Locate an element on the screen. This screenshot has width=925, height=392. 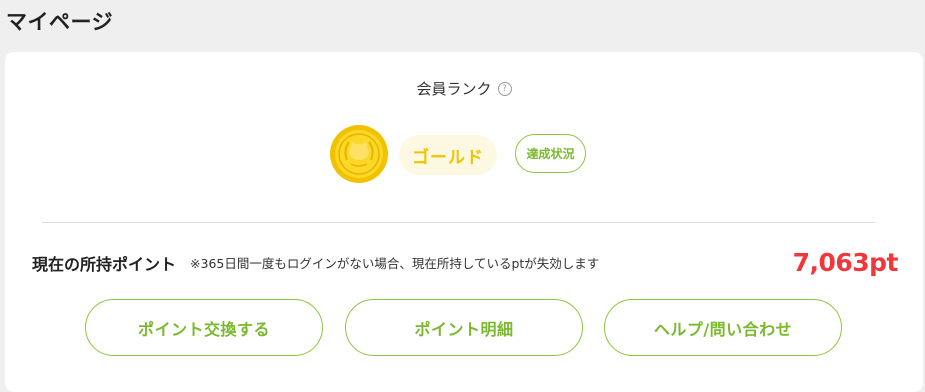
achievement-status-button: 達成状況 is located at coordinates (550, 153).